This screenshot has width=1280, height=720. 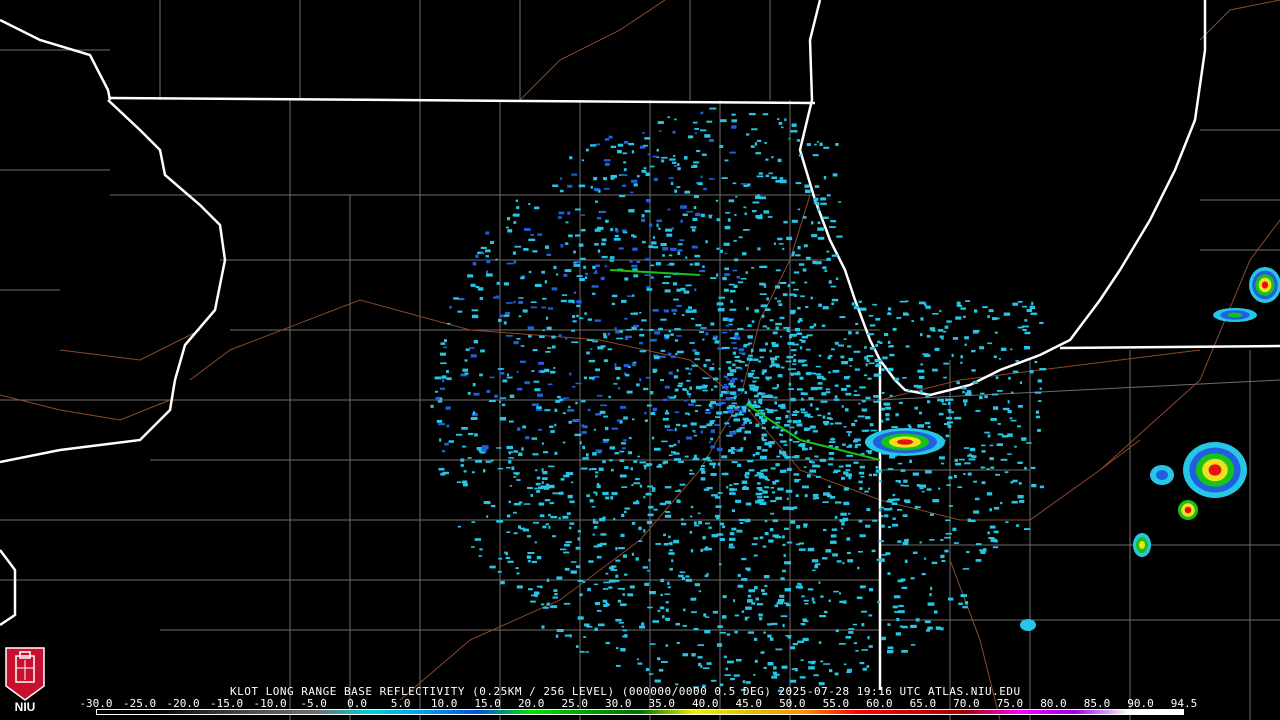 I want to click on storm-cell, so click(x=1142, y=545).